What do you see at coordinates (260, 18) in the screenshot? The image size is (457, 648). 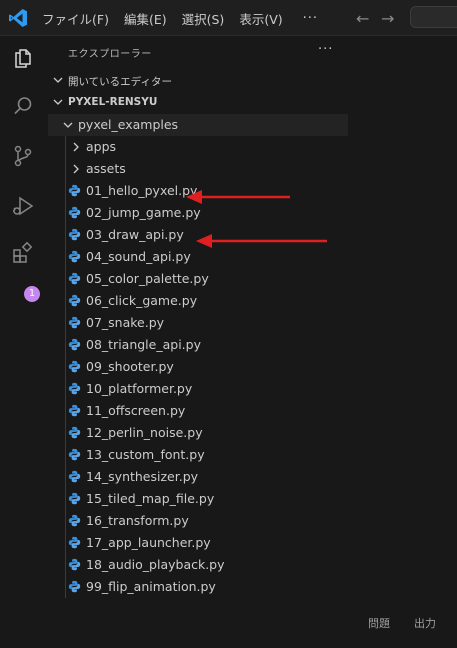 I see `menu-view: 表示(V)` at bounding box center [260, 18].